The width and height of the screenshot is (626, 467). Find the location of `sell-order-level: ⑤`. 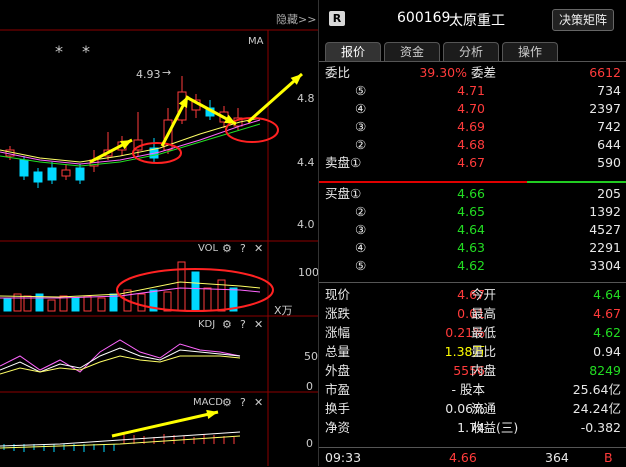

sell-order-level: ⑤ is located at coordinates (361, 90).